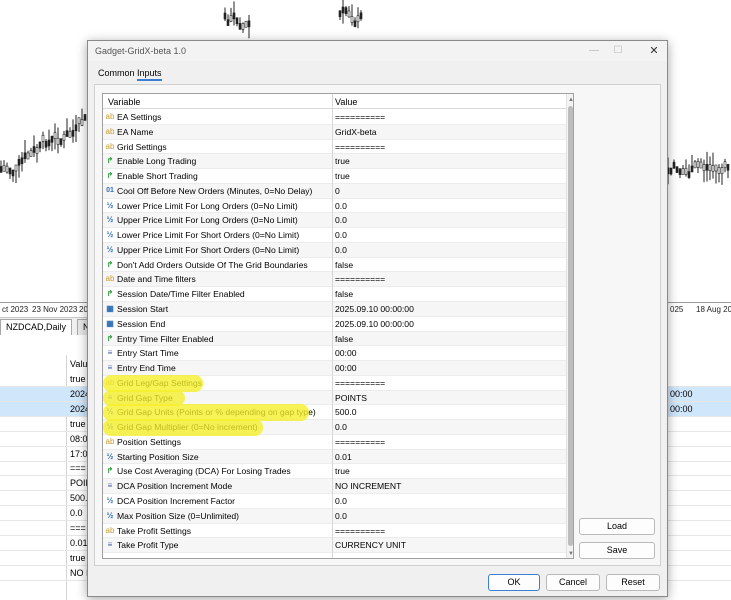  What do you see at coordinates (351, 398) in the screenshot?
I see `input-value: POINTS` at bounding box center [351, 398].